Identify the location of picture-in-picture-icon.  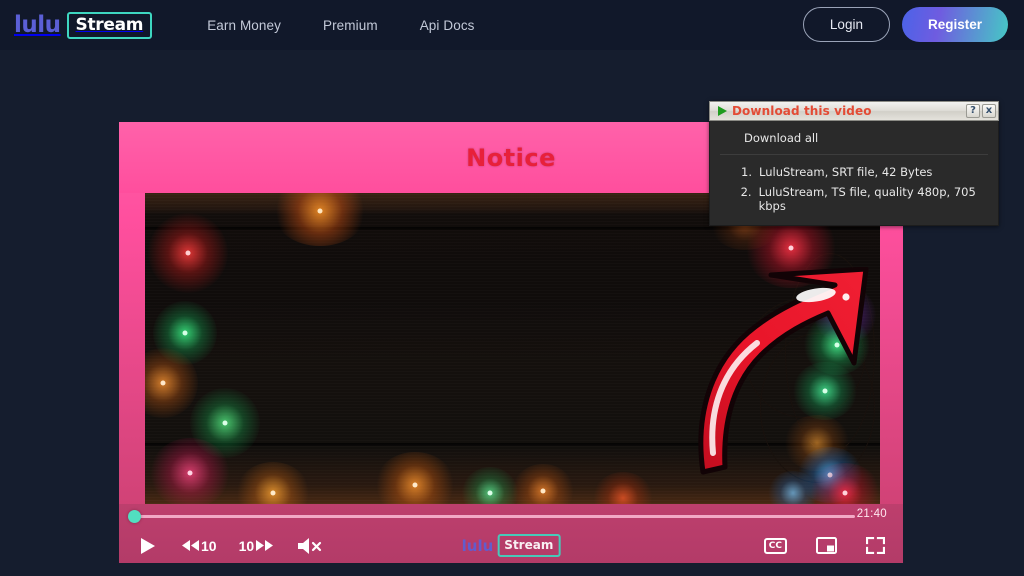
(826, 545).